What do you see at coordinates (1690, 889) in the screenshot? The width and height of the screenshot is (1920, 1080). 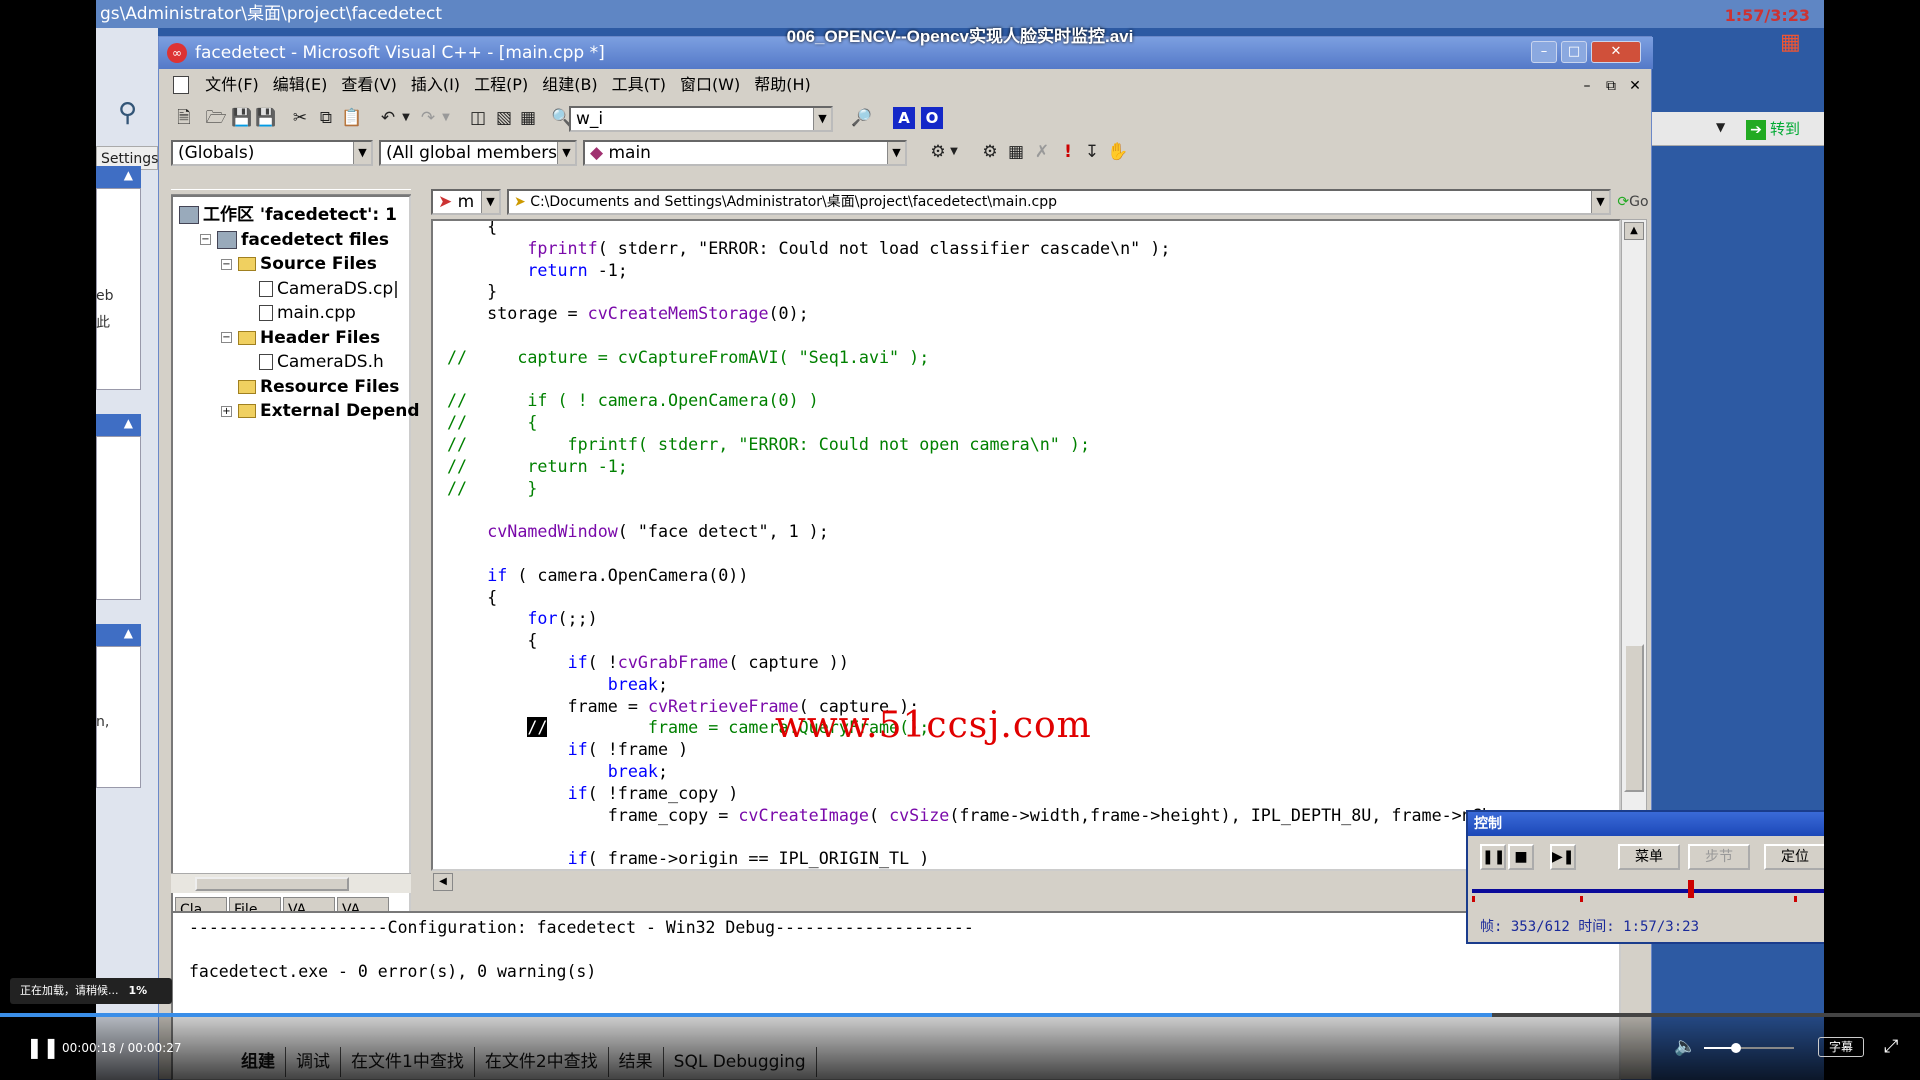 I see `control-seek-knob` at bounding box center [1690, 889].